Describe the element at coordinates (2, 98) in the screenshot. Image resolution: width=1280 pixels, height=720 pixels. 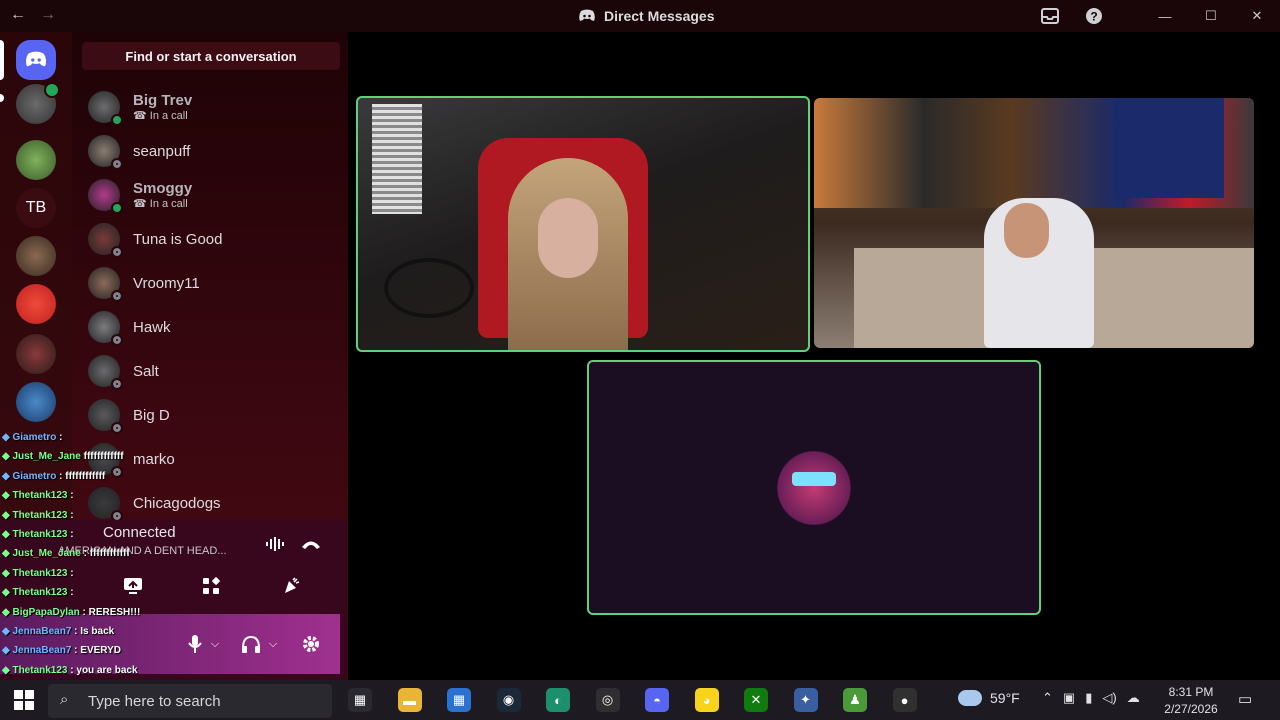
I see `unread-pill` at that location.